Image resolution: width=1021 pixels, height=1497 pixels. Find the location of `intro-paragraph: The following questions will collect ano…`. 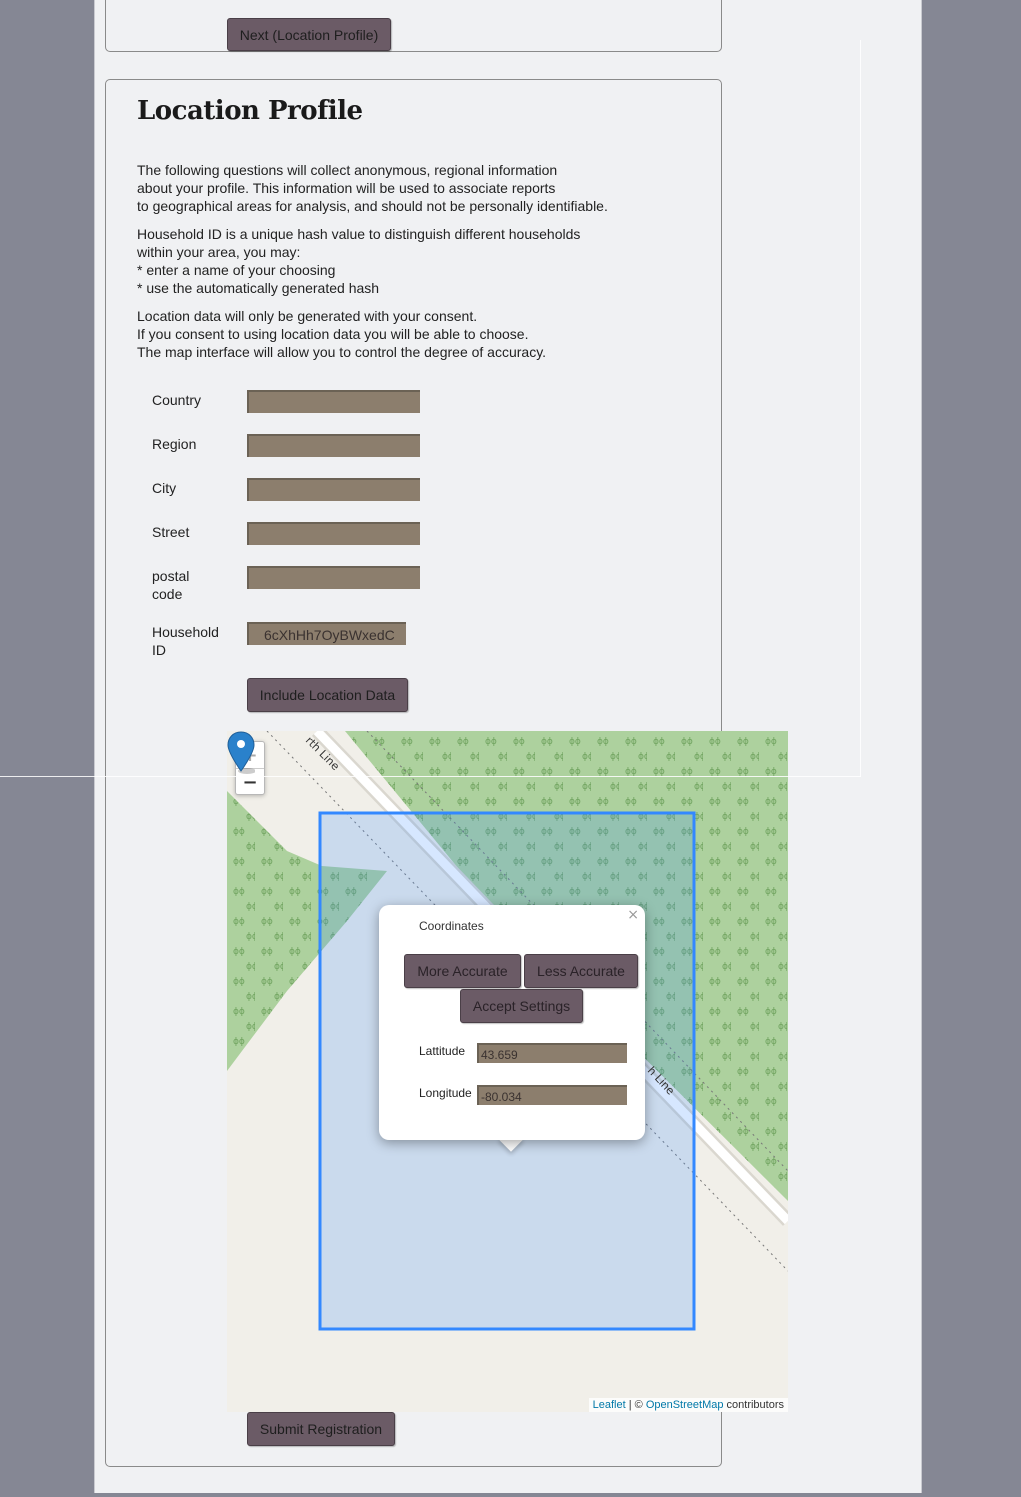

intro-paragraph: The following questions will collect ano… is located at coordinates (372, 188).